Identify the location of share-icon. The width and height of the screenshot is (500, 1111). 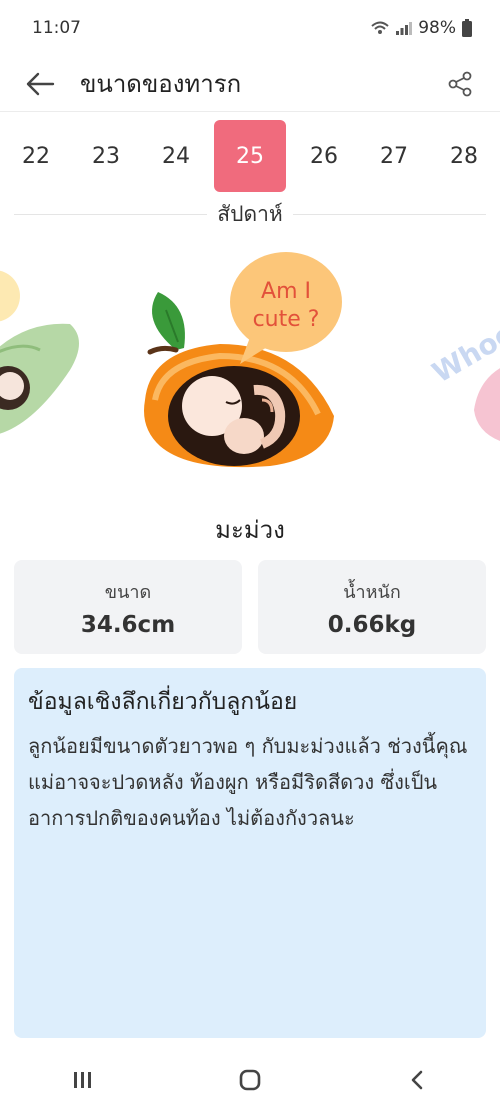
(460, 83).